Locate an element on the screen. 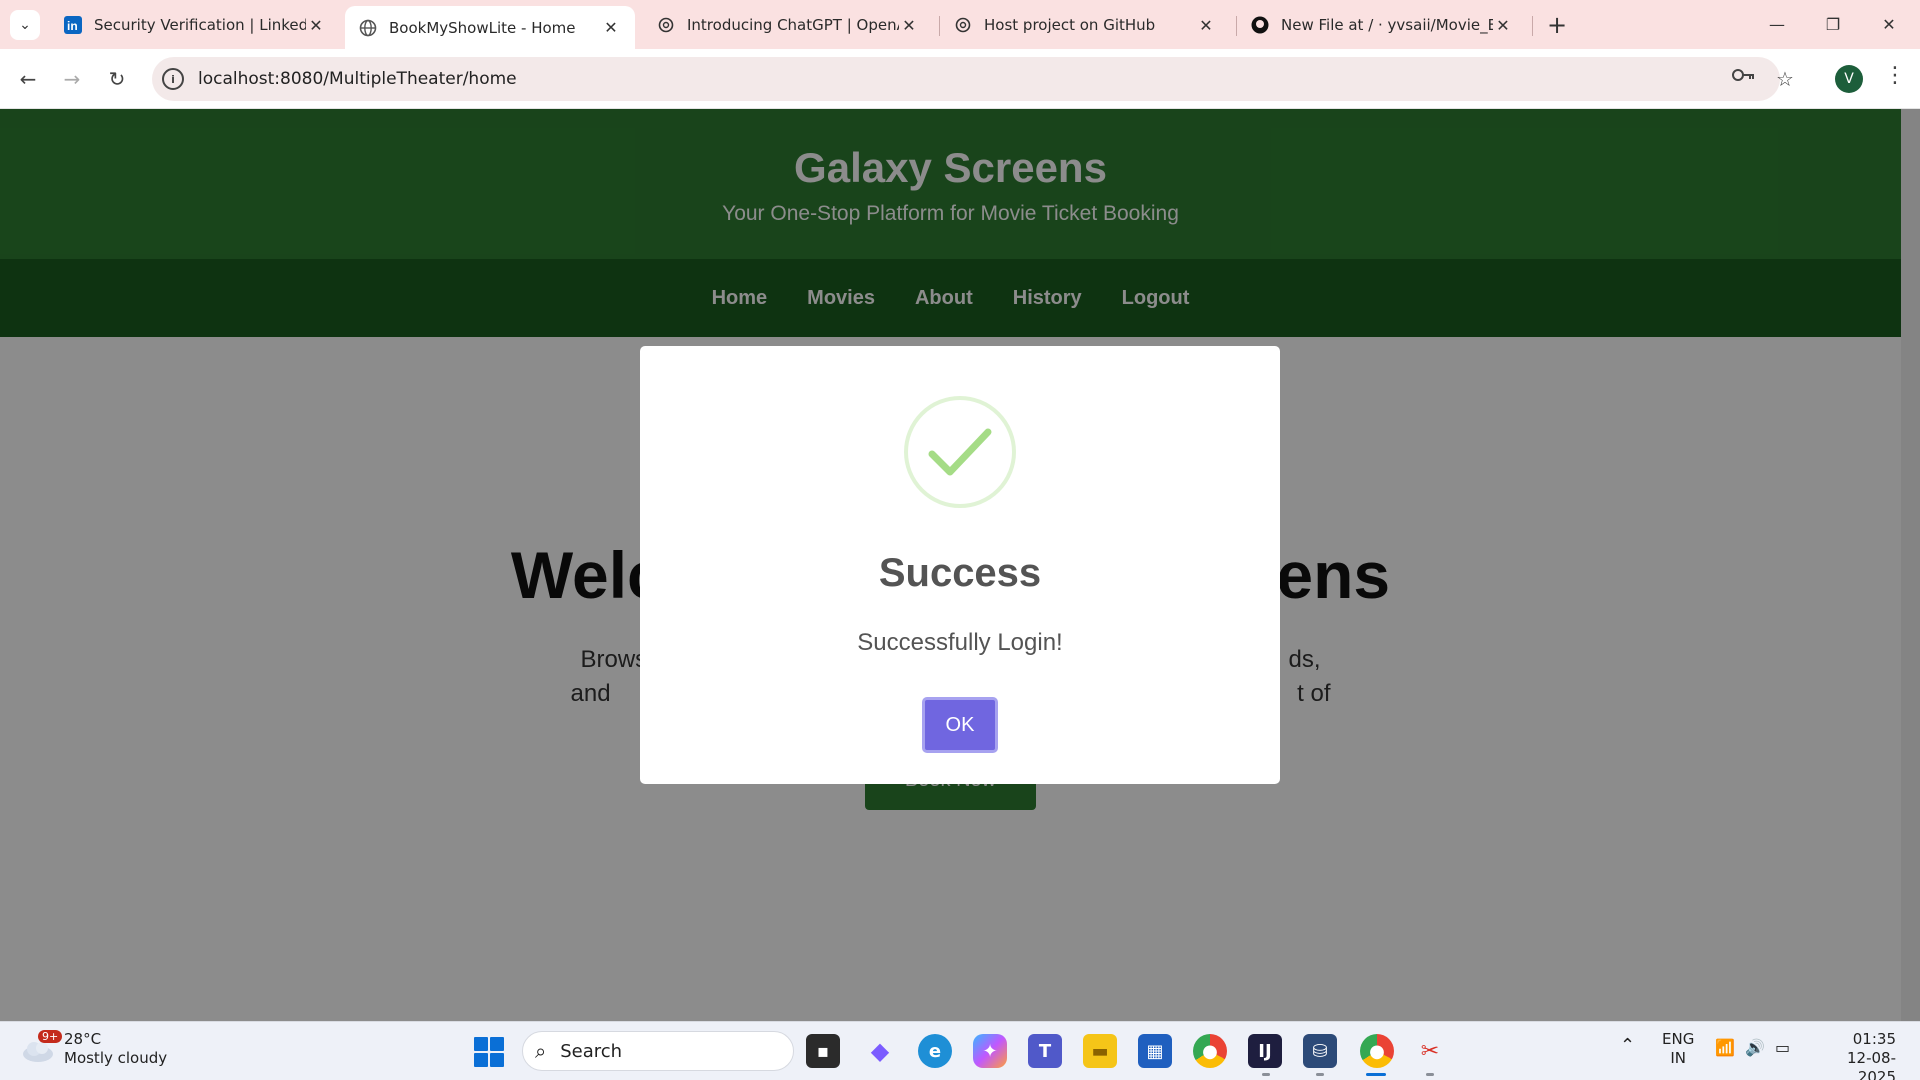 The image size is (1920, 1080). volume-icon: 🔊 is located at coordinates (1755, 1047).